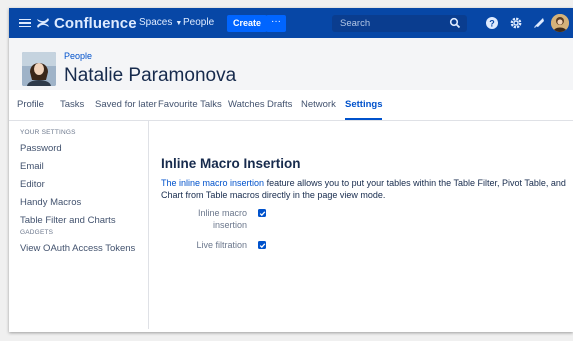 The height and width of the screenshot is (341, 573). I want to click on app-name: Confluence, so click(95, 23).